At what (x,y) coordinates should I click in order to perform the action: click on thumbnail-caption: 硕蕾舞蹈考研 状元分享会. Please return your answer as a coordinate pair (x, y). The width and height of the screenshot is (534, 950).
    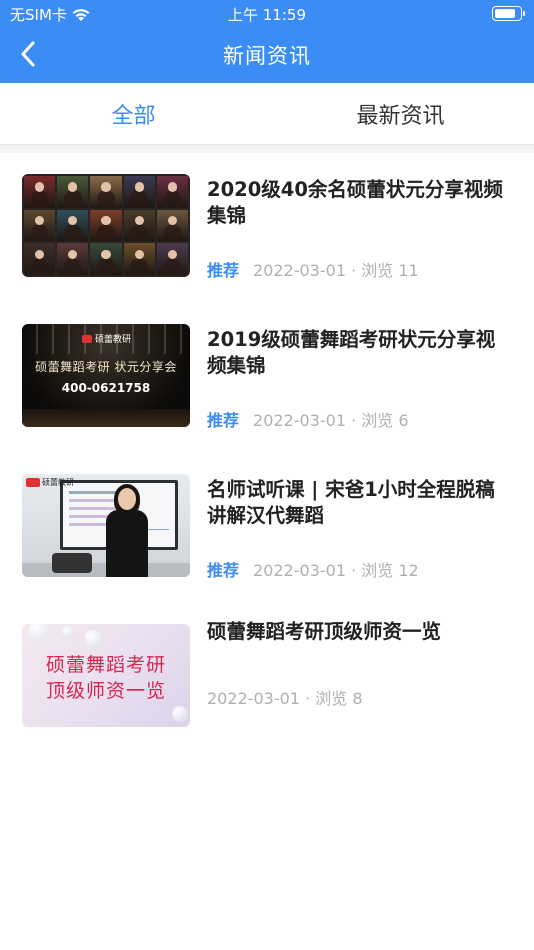
    Looking at the image, I should click on (106, 367).